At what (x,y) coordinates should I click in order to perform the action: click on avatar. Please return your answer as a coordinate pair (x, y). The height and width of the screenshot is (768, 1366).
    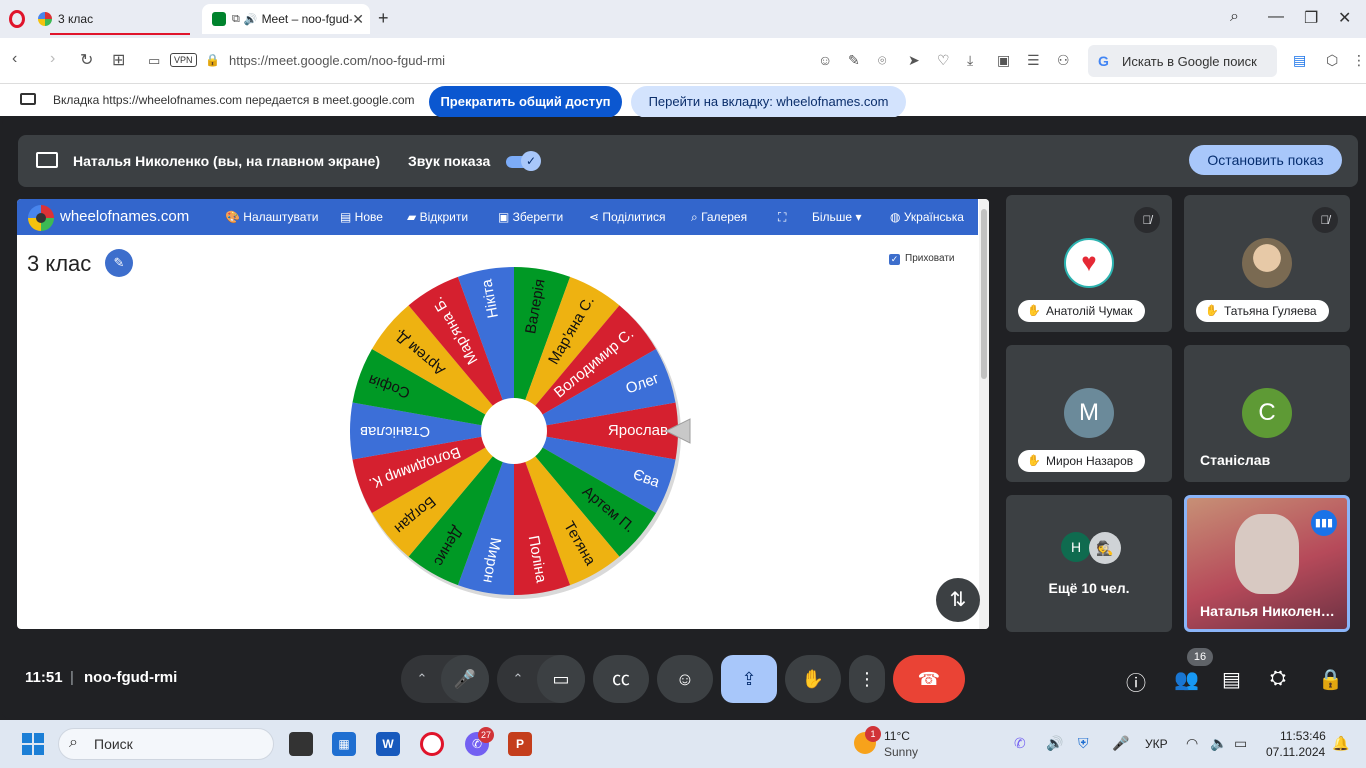
    Looking at the image, I should click on (1267, 263).